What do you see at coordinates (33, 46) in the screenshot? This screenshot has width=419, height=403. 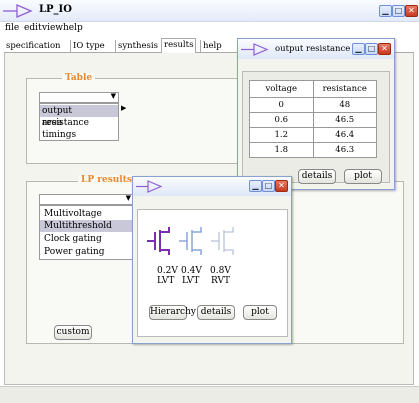 I see `tab-specification: specification` at bounding box center [33, 46].